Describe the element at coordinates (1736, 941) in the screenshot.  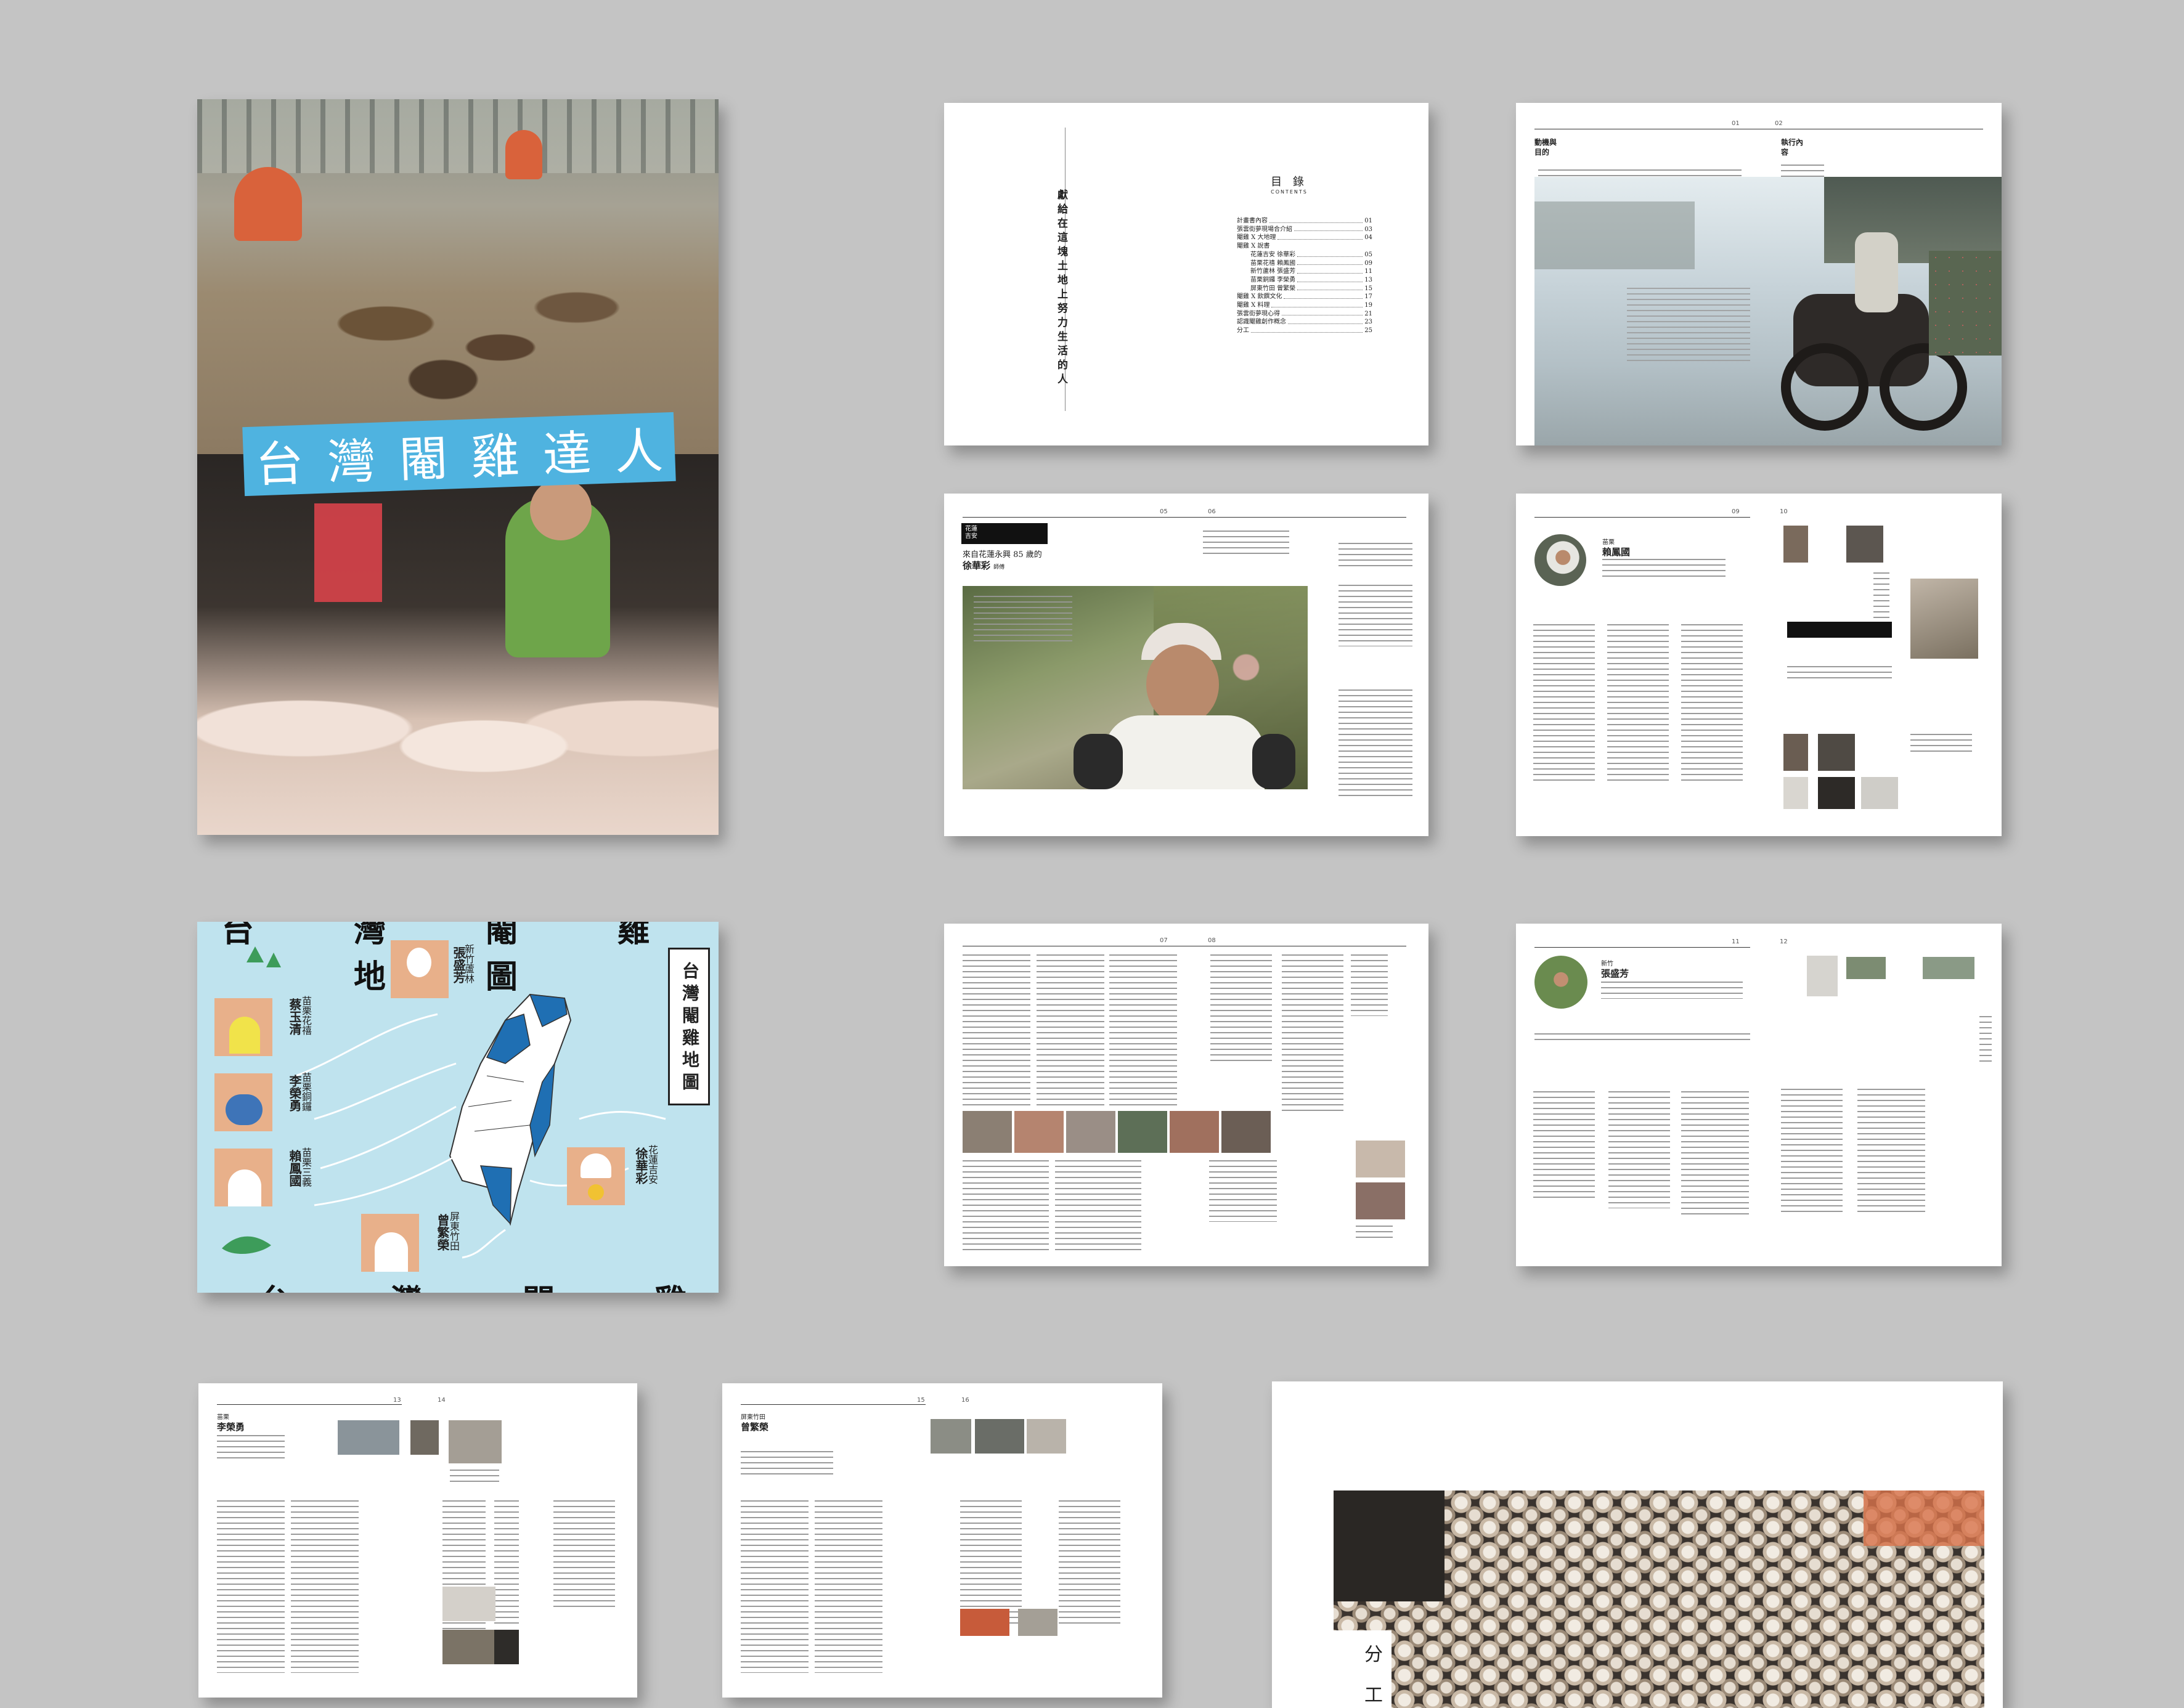
I see `page-number-left: 11` at that location.